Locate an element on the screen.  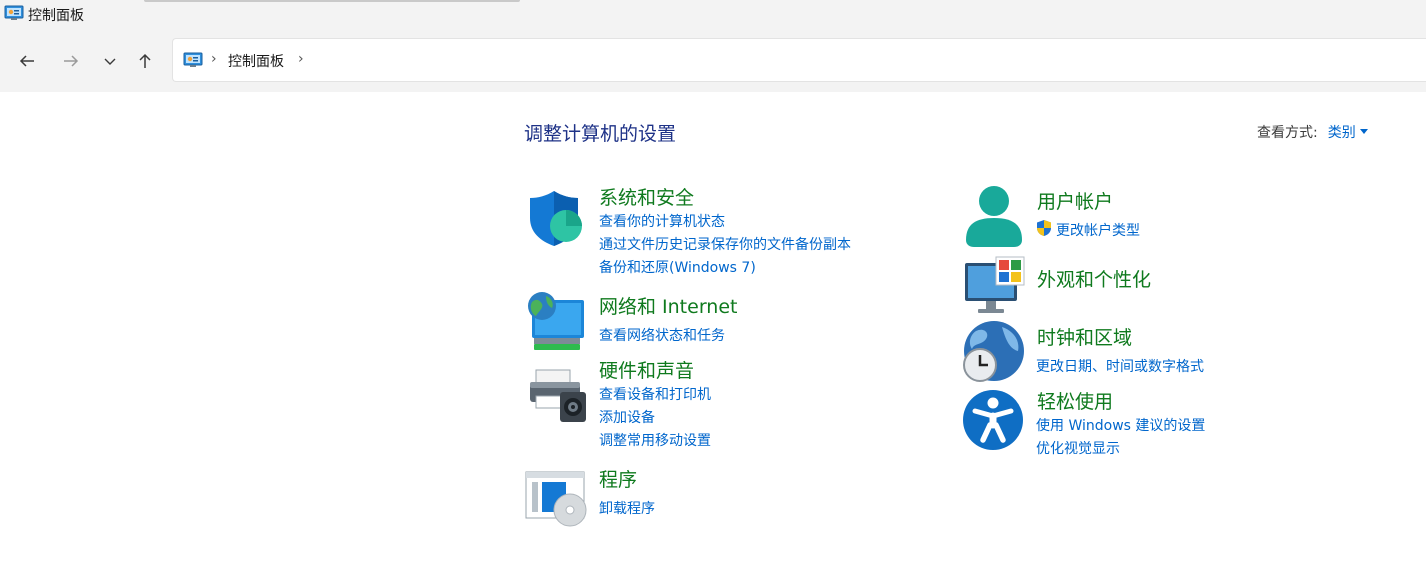
caret-down-icon is located at coordinates (1363, 131).